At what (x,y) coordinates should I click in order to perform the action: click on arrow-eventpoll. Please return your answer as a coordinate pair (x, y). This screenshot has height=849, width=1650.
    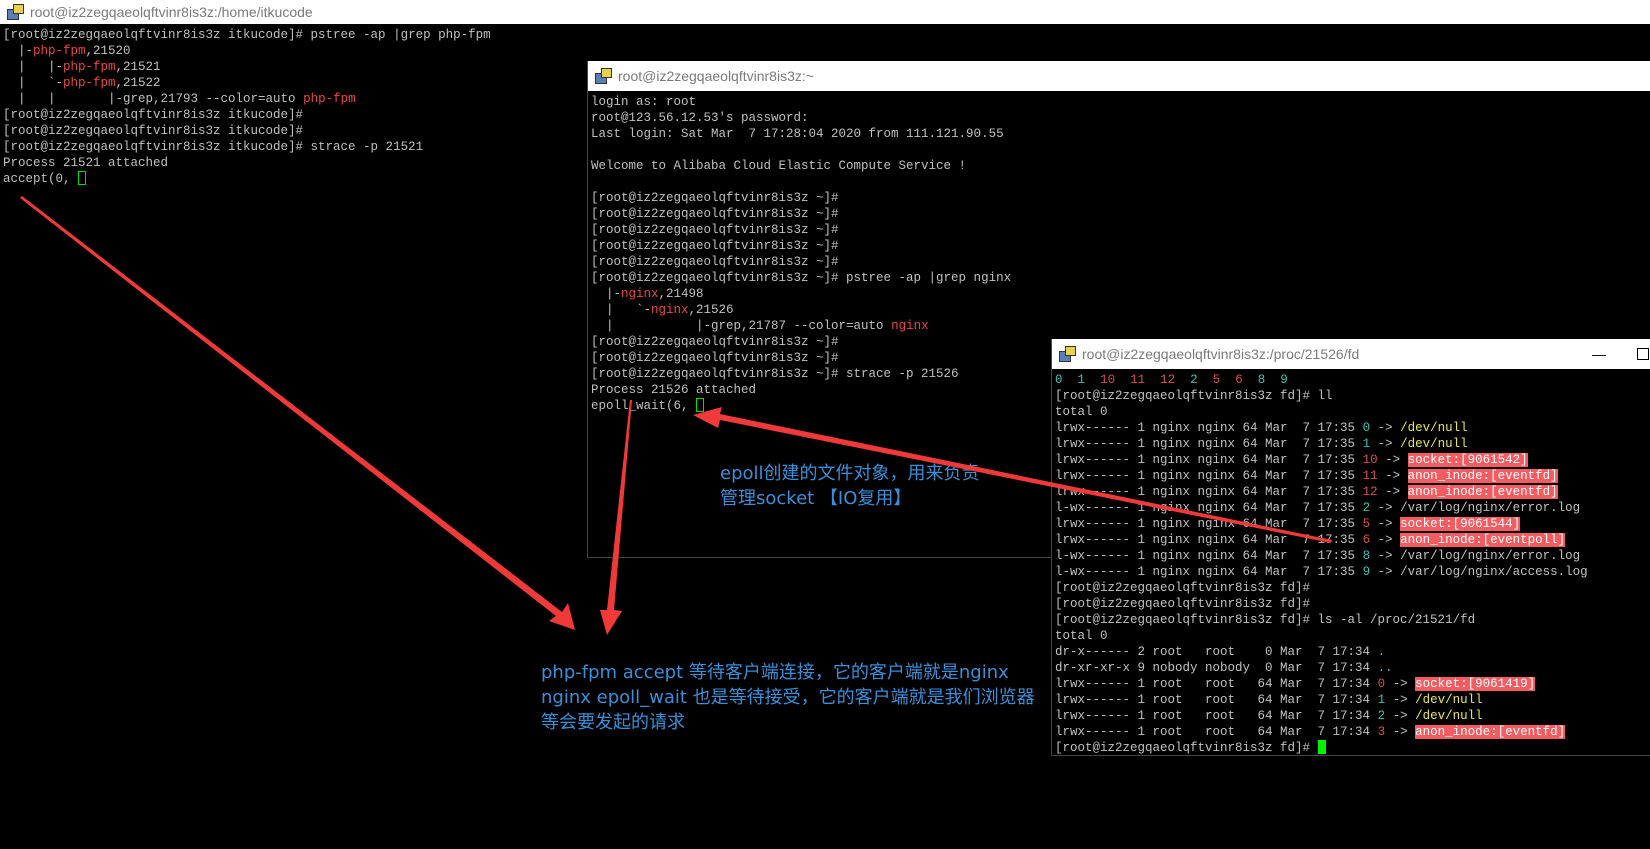
    Looking at the image, I should click on (1012, 475).